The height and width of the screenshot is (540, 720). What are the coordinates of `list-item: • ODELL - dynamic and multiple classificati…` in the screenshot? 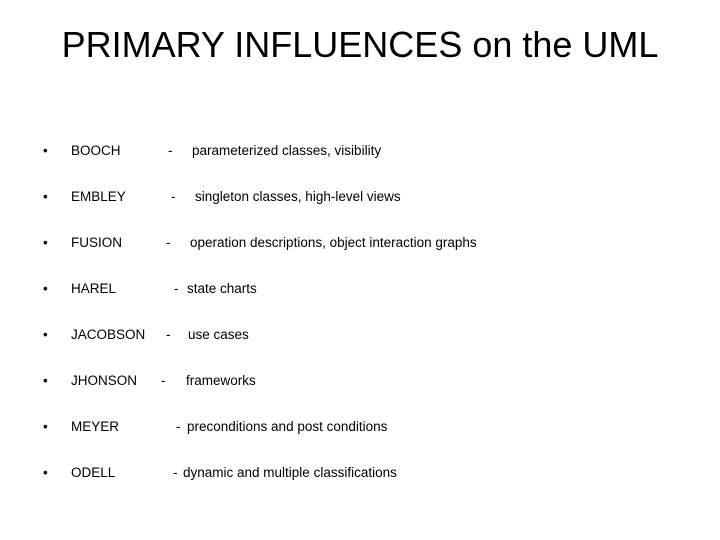 It's located at (360, 473).